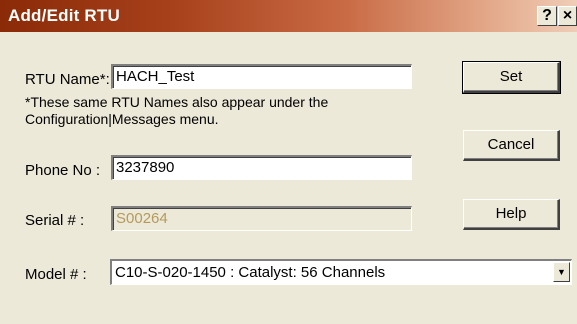  Describe the element at coordinates (56, 274) in the screenshot. I see `model-label: Model # :` at that location.